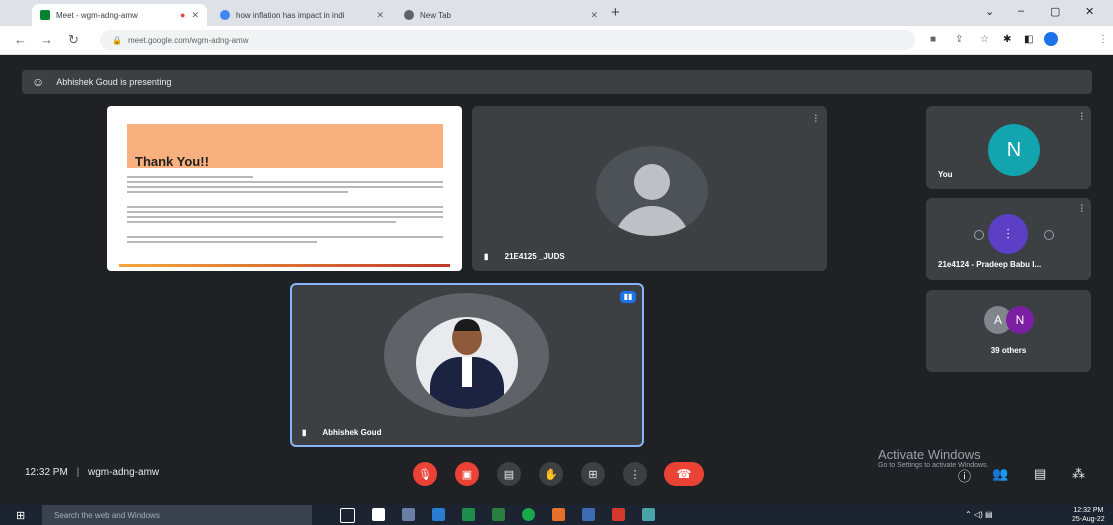  I want to click on raise-hand-button: ✋, so click(551, 474).